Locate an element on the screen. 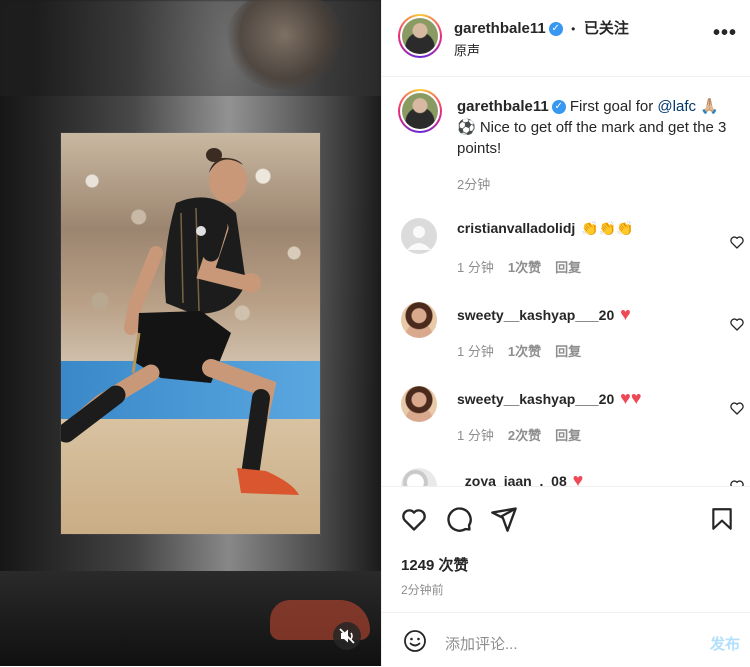 The image size is (750, 667). comment-text: sweety__kashyap___20 ♥ is located at coordinates (544, 314).